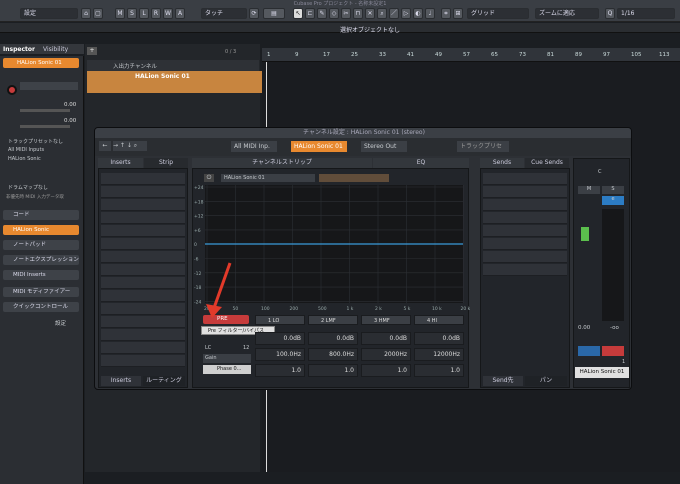 Image resolution: width=680 pixels, height=484 pixels. Describe the element at coordinates (224, 13) in the screenshot. I see `automation-mode-dropdown: タッチ` at that location.